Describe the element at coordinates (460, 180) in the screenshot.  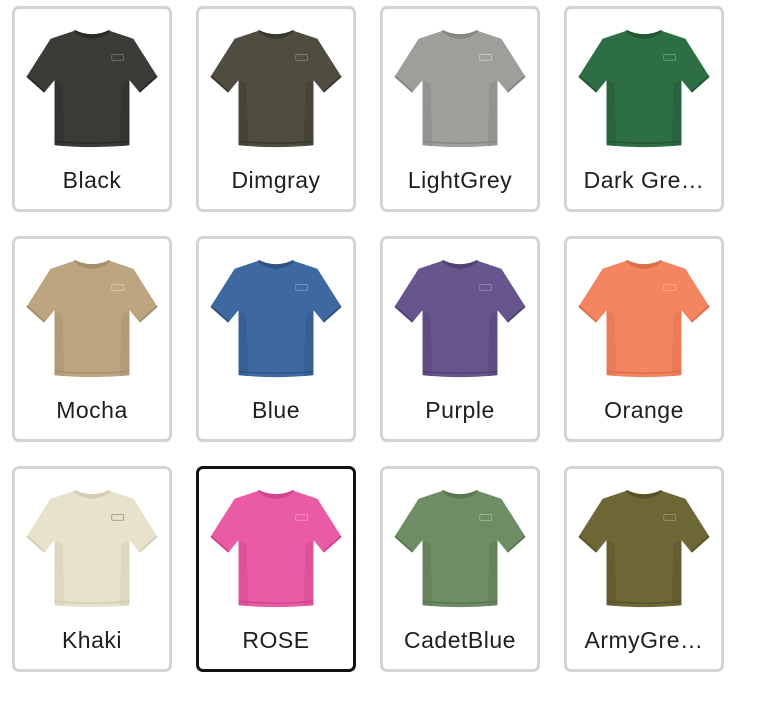
I see `swatch-label: LightGrey` at that location.